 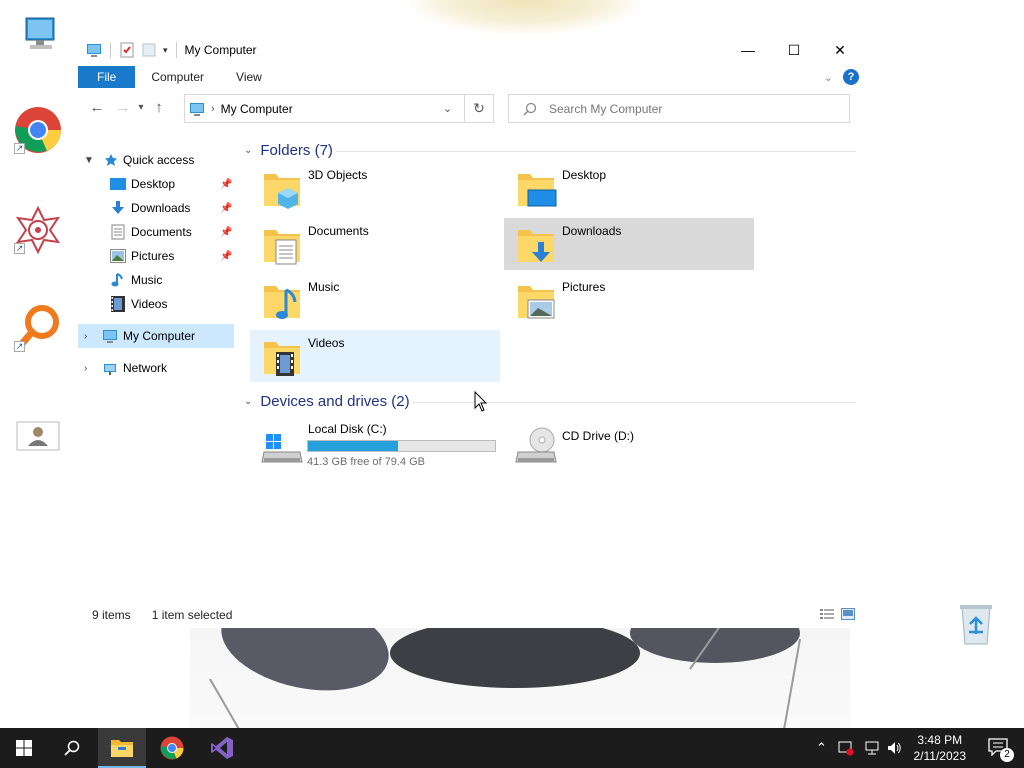 What do you see at coordinates (158, 208) in the screenshot?
I see `sidebar-item-downloads: Downloads 📌` at bounding box center [158, 208].